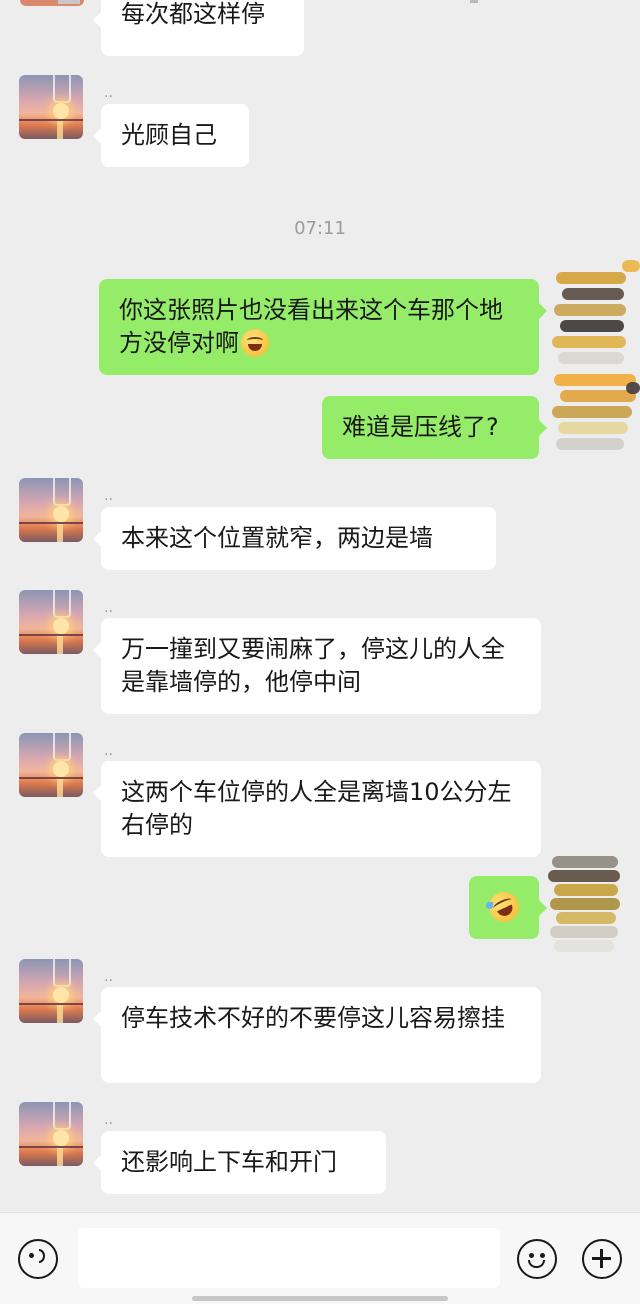 Image resolution: width=640 pixels, height=1304 pixels. I want to click on message-bubble: 本来这个位置就窄，两边是墙, so click(294, 538).